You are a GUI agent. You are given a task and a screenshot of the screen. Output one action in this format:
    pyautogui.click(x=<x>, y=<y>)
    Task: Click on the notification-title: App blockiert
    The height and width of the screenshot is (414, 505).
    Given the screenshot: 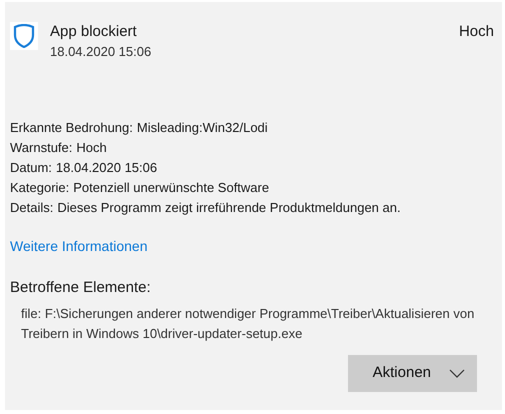 What is the action you would take?
    pyautogui.click(x=94, y=32)
    